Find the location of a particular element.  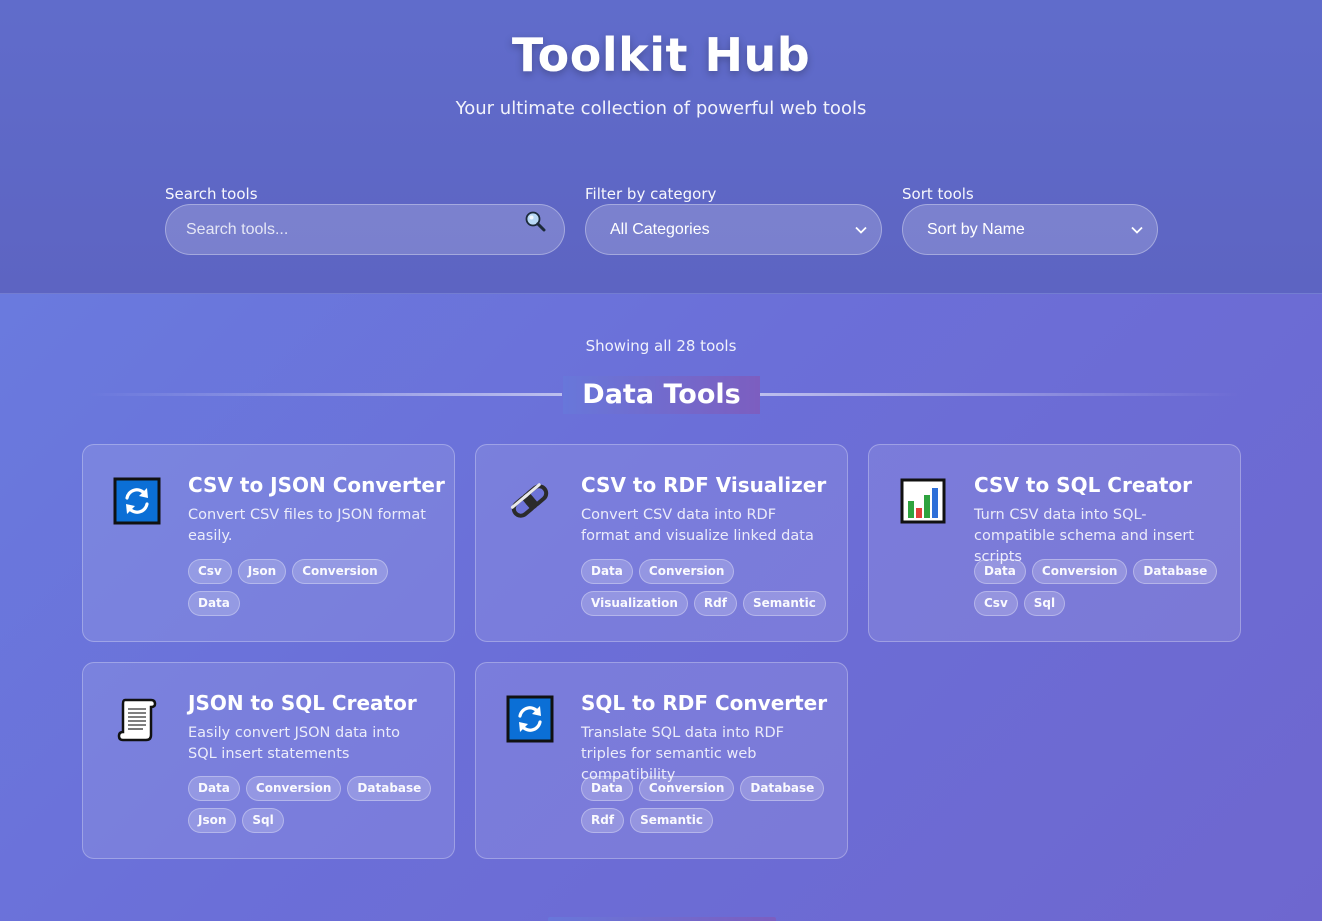

sort-select-value: Sort by Name is located at coordinates (976, 229).